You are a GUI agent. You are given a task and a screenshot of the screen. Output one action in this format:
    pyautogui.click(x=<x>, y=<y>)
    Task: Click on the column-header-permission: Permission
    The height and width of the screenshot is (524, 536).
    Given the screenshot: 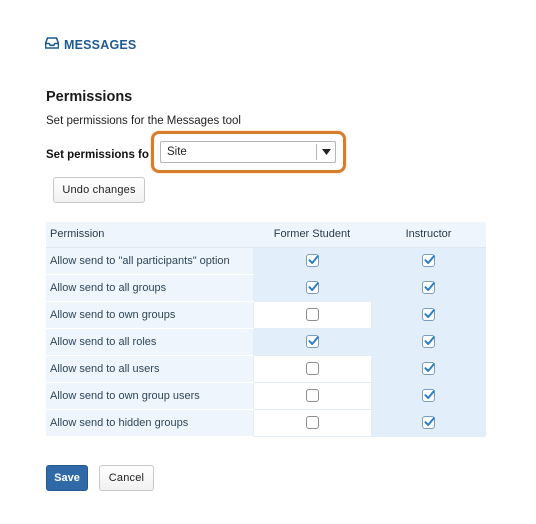 What is the action you would take?
    pyautogui.click(x=149, y=235)
    